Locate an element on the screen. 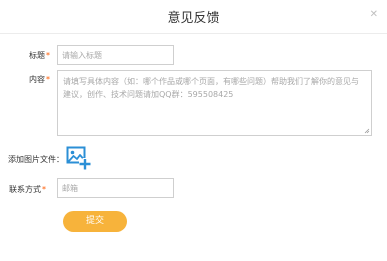  dialog-title: 意见反馈 is located at coordinates (193, 18).